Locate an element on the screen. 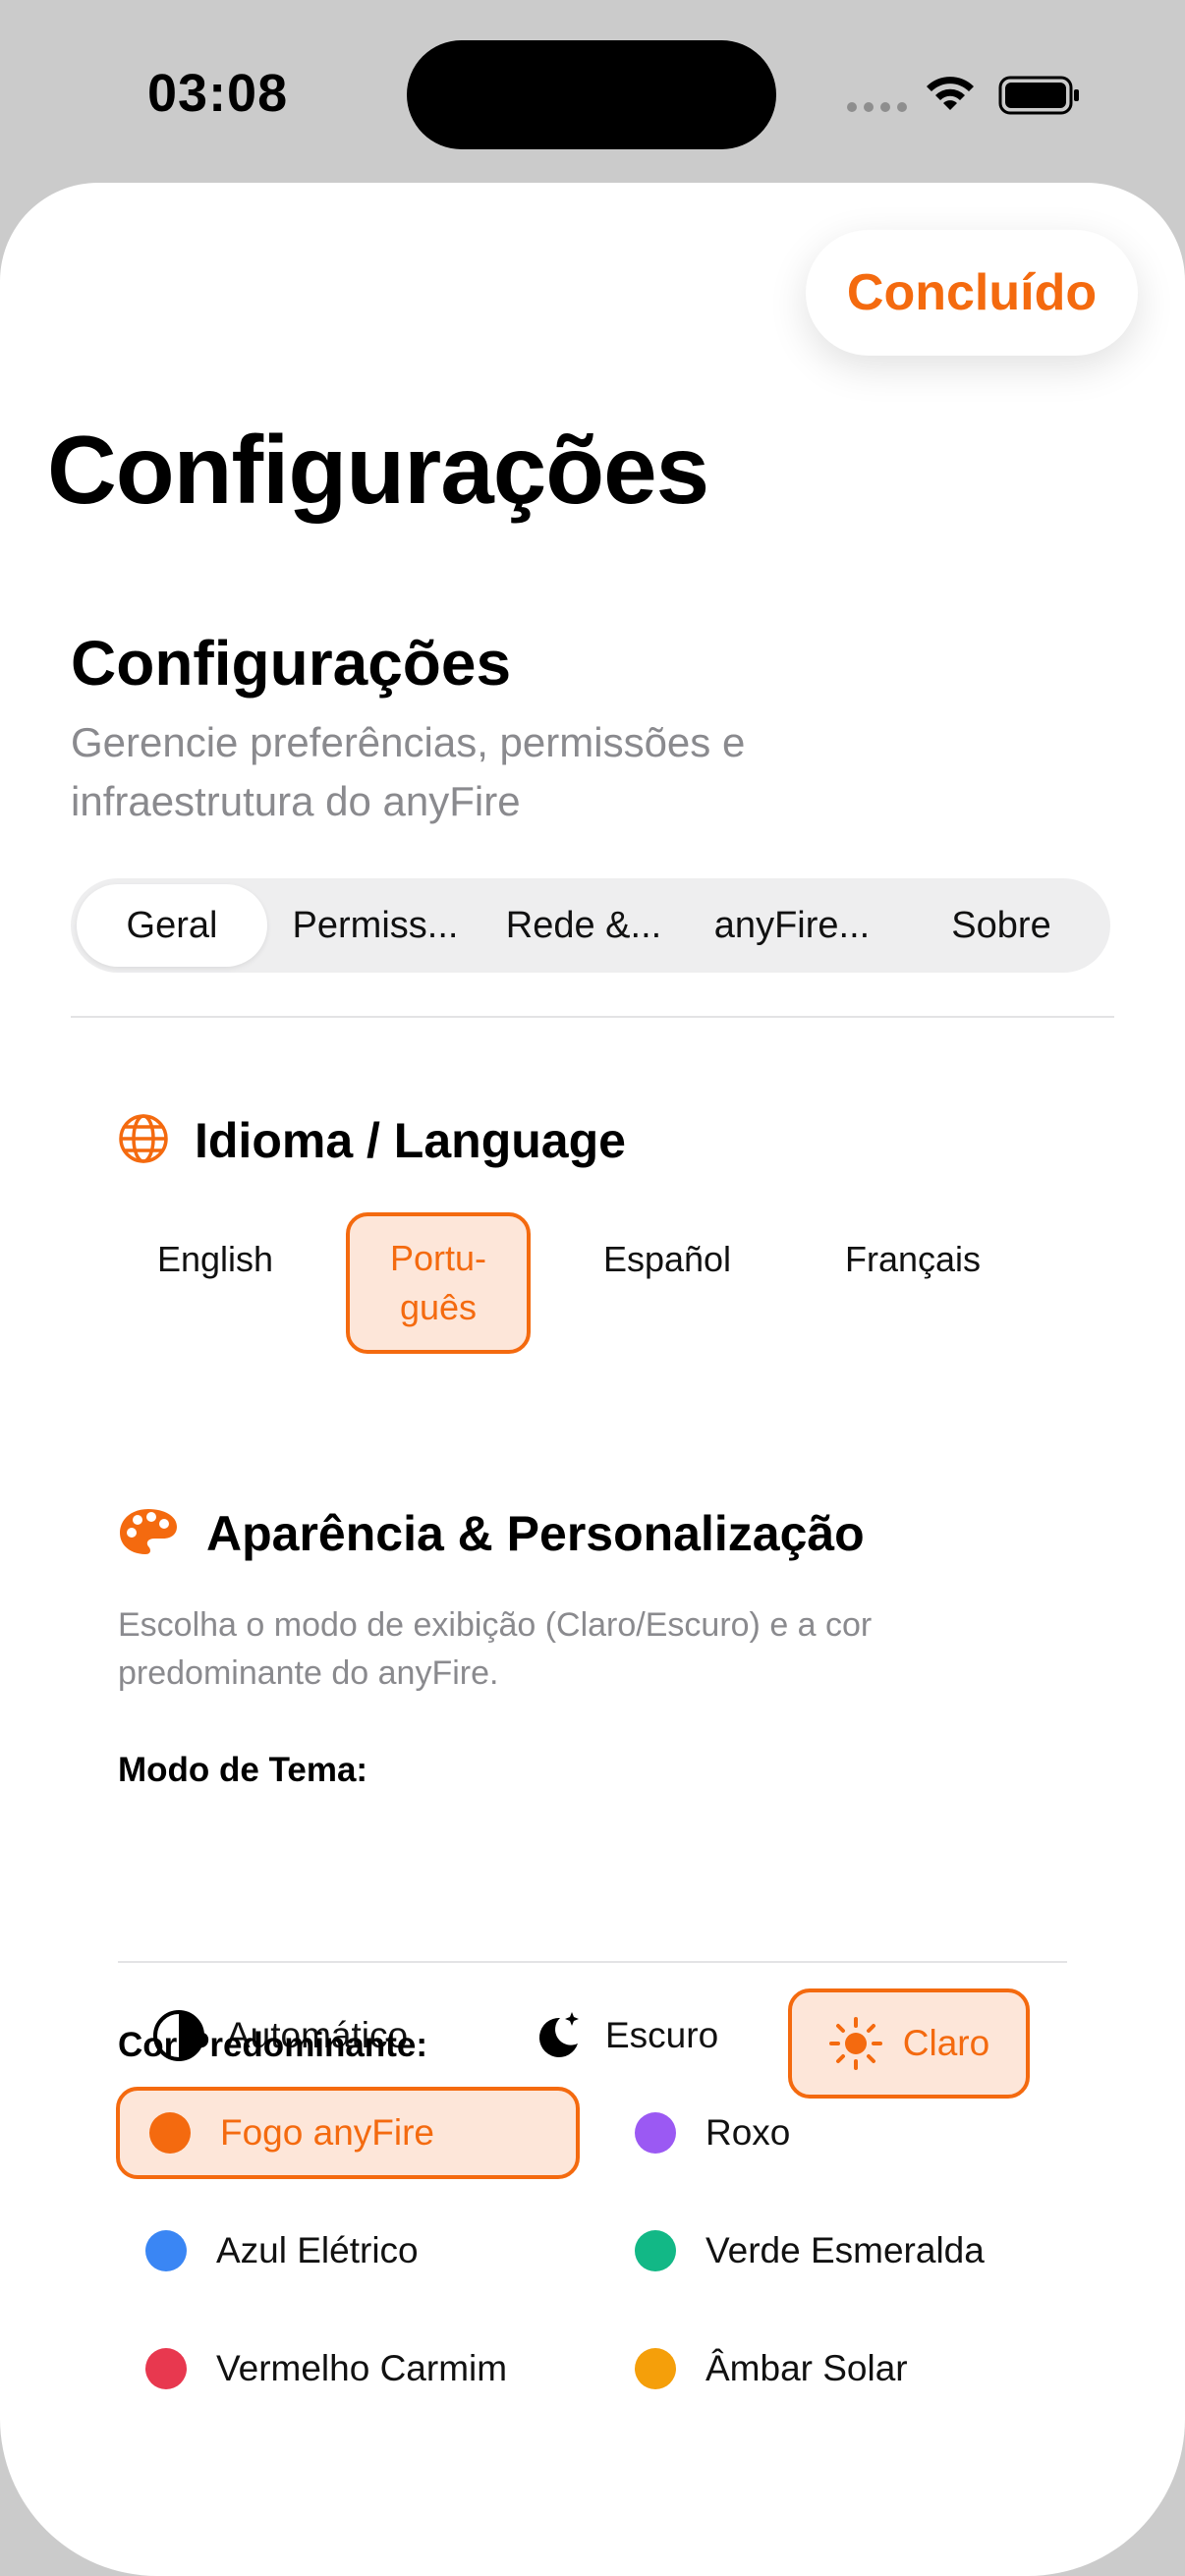 Image resolution: width=1185 pixels, height=2576 pixels. theme-label: Escuro is located at coordinates (662, 2035).